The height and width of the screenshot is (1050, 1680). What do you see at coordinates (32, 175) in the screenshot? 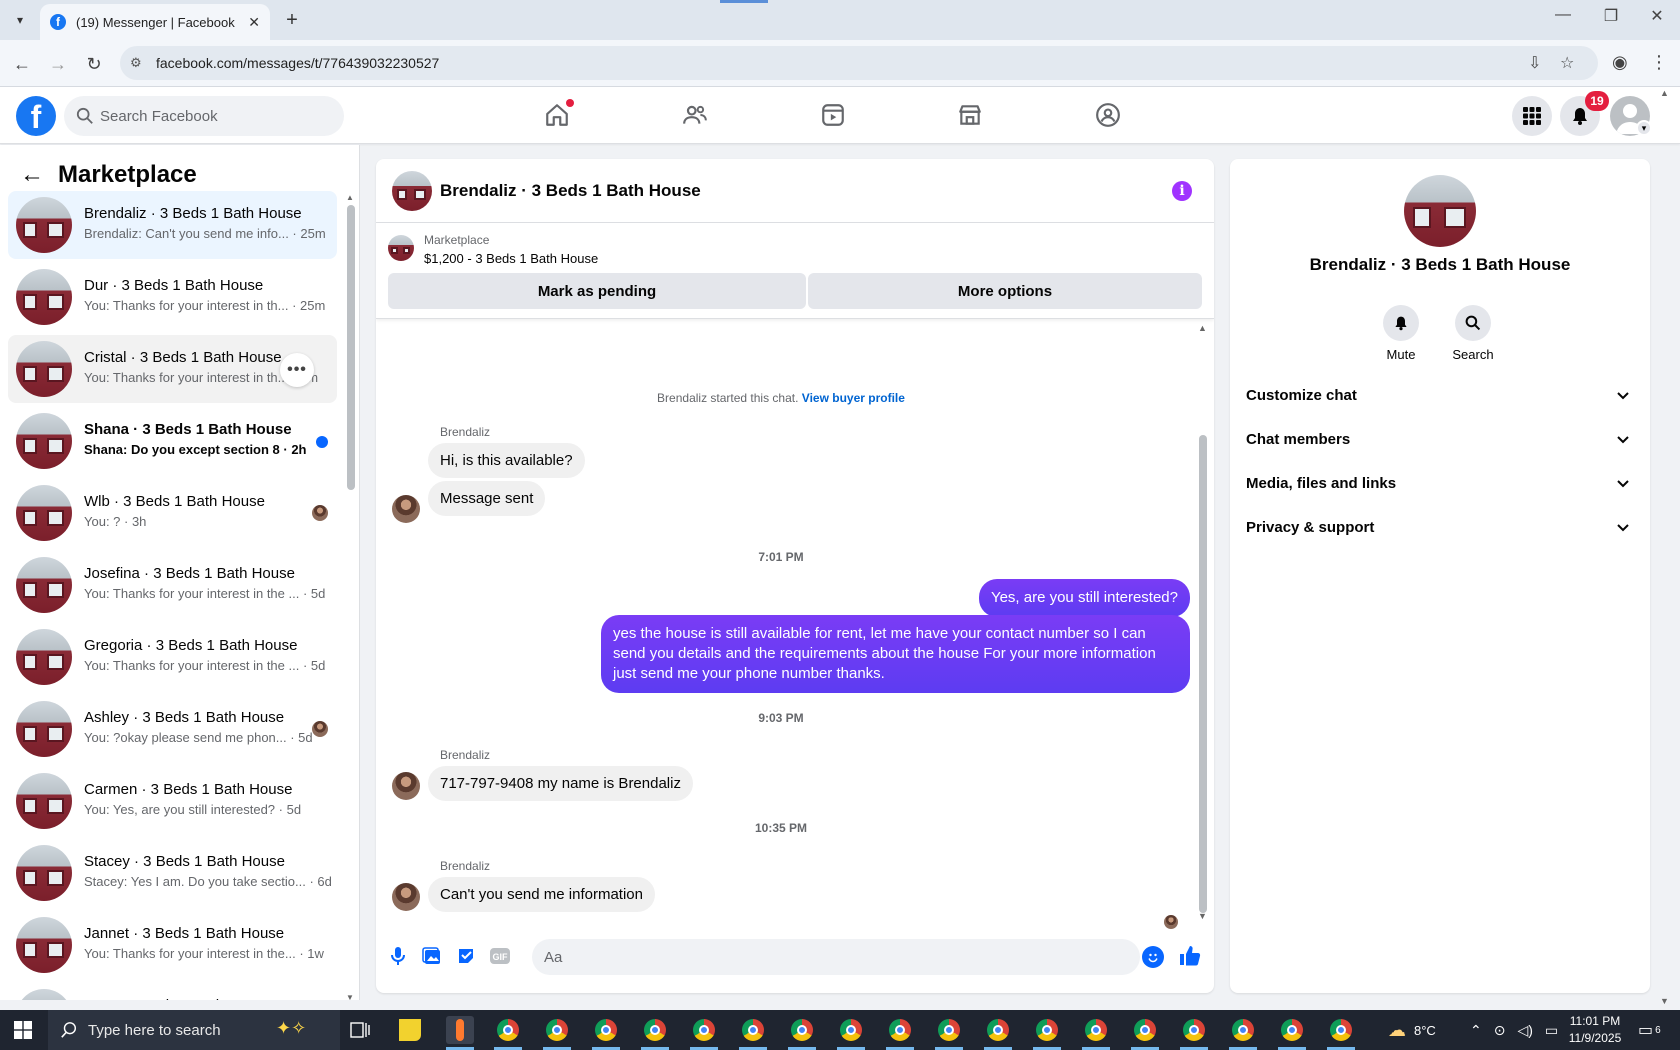
I see `back-arrow-icon: ←` at bounding box center [32, 175].